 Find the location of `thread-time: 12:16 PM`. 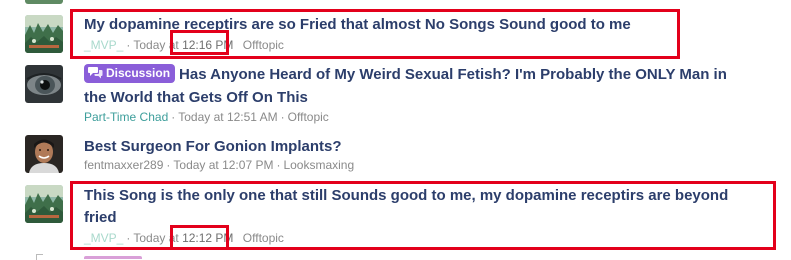

thread-time: 12:16 PM is located at coordinates (207, 45).